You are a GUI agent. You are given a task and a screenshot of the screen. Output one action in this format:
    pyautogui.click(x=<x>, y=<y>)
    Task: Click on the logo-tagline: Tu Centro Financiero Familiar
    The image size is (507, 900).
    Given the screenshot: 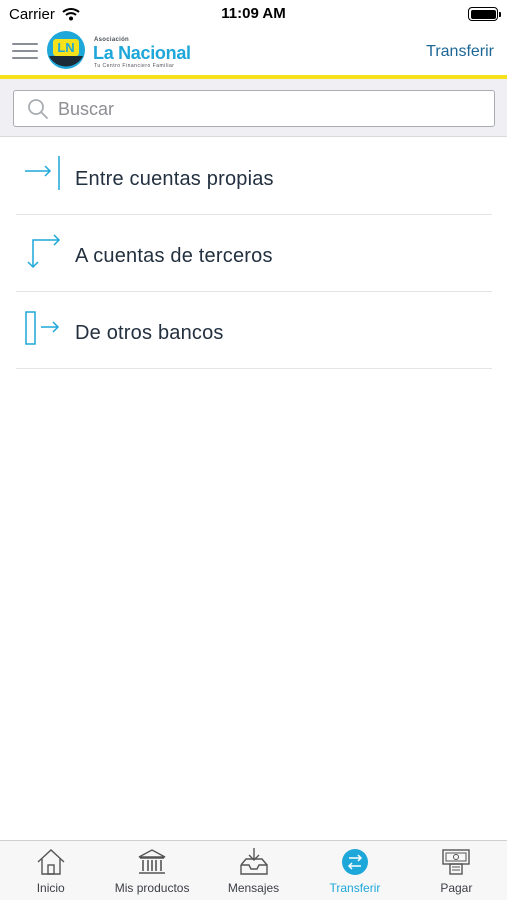 What is the action you would take?
    pyautogui.click(x=134, y=66)
    